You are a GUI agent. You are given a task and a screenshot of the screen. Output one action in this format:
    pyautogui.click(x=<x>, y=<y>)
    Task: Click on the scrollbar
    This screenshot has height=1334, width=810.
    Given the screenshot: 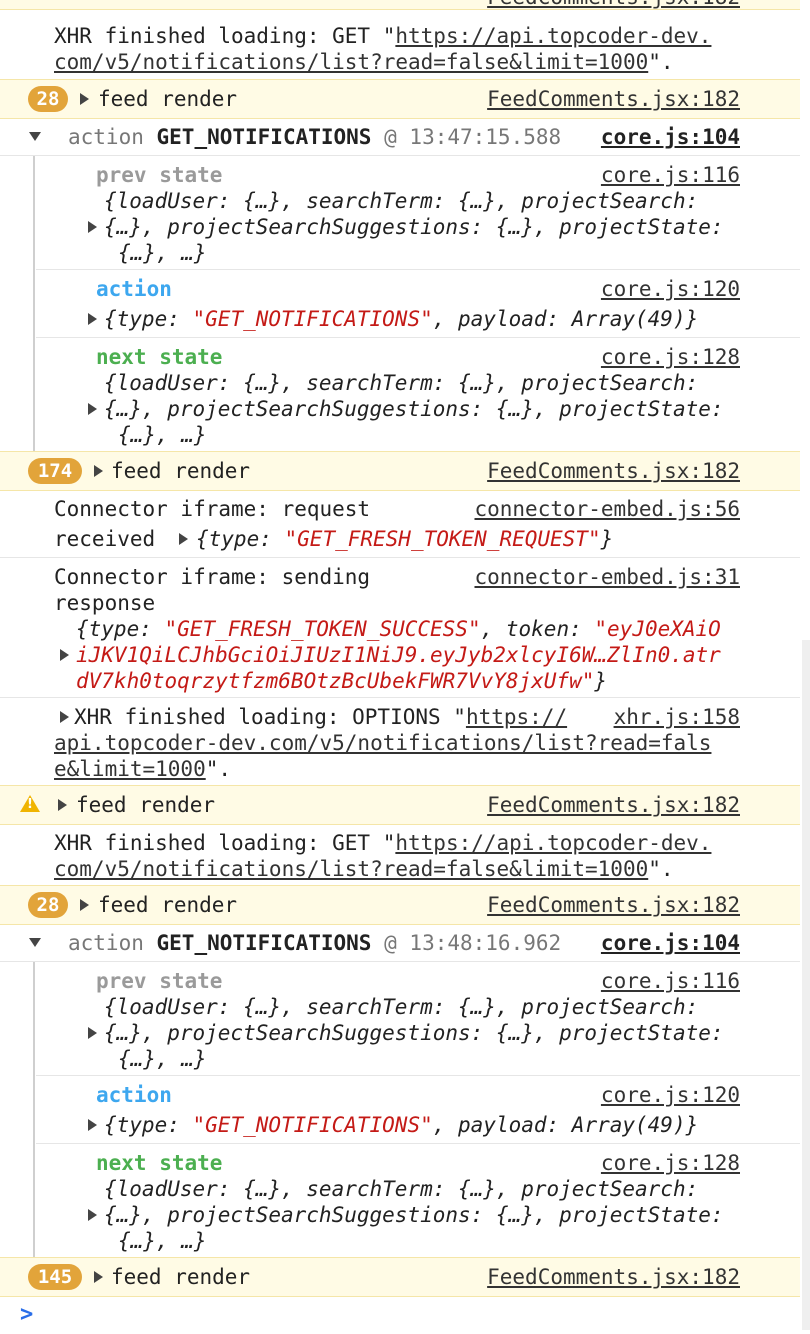 What is the action you would take?
    pyautogui.click(x=806, y=985)
    